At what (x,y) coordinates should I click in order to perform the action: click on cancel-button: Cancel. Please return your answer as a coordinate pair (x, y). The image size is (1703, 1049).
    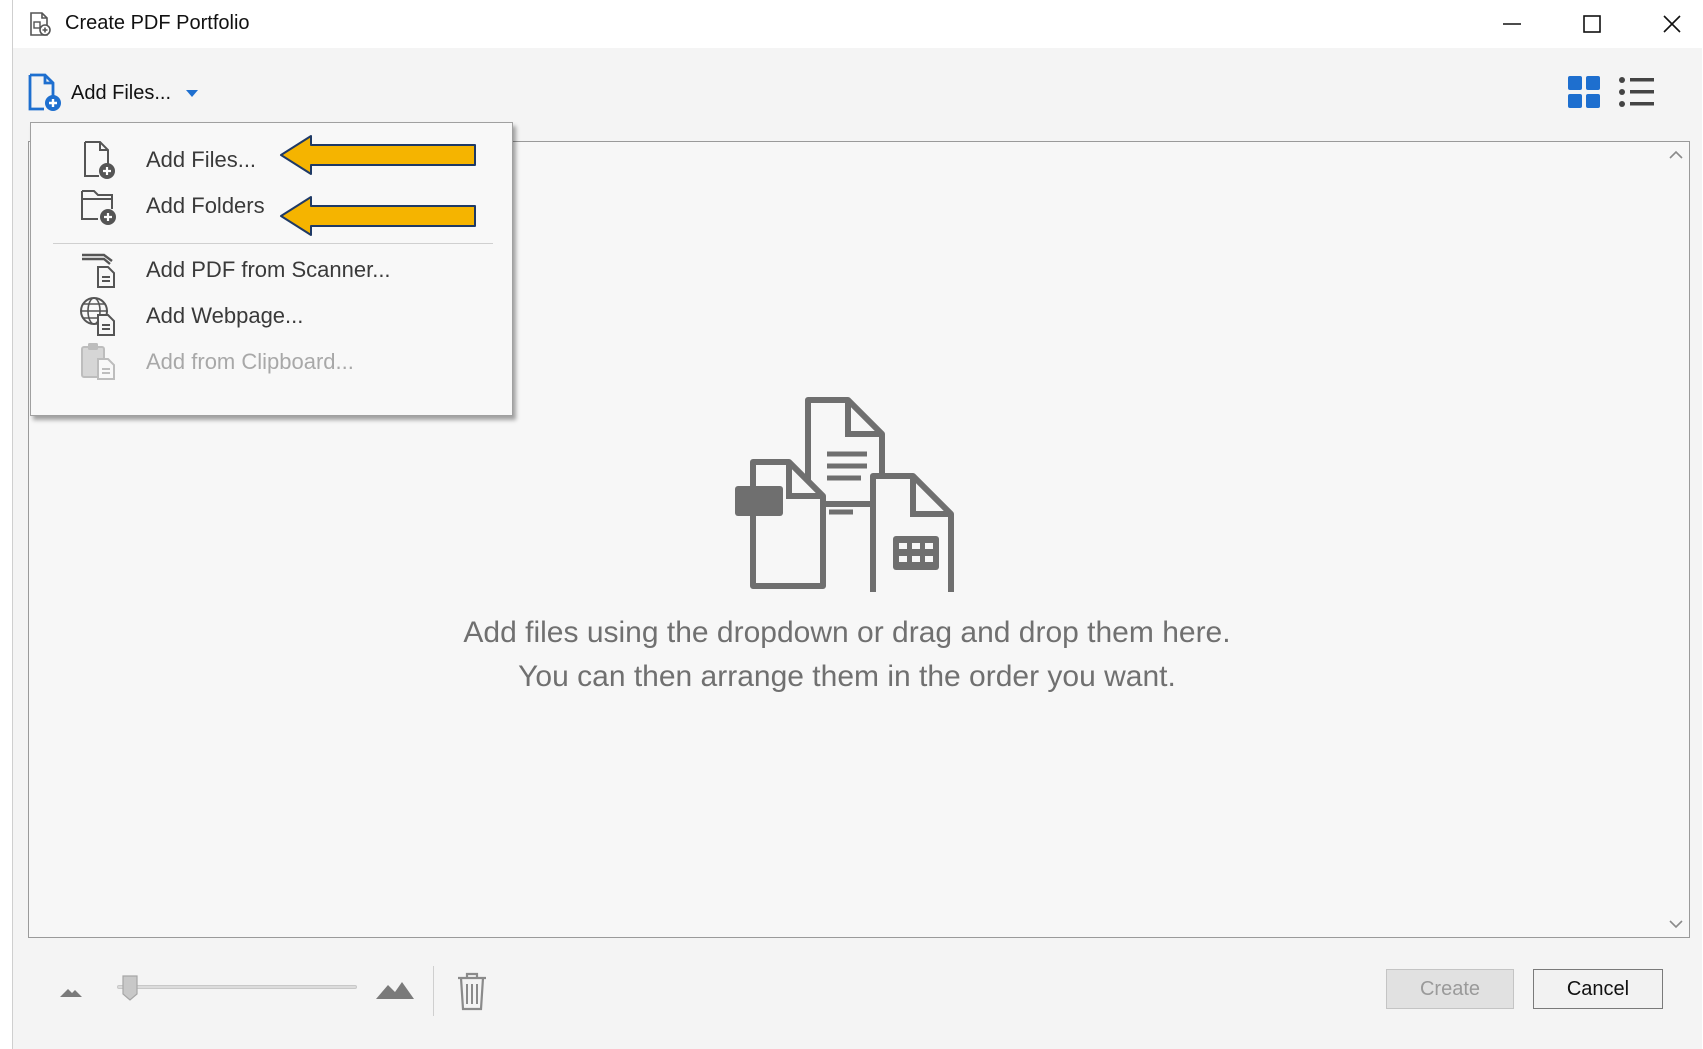
    Looking at the image, I should click on (1598, 989).